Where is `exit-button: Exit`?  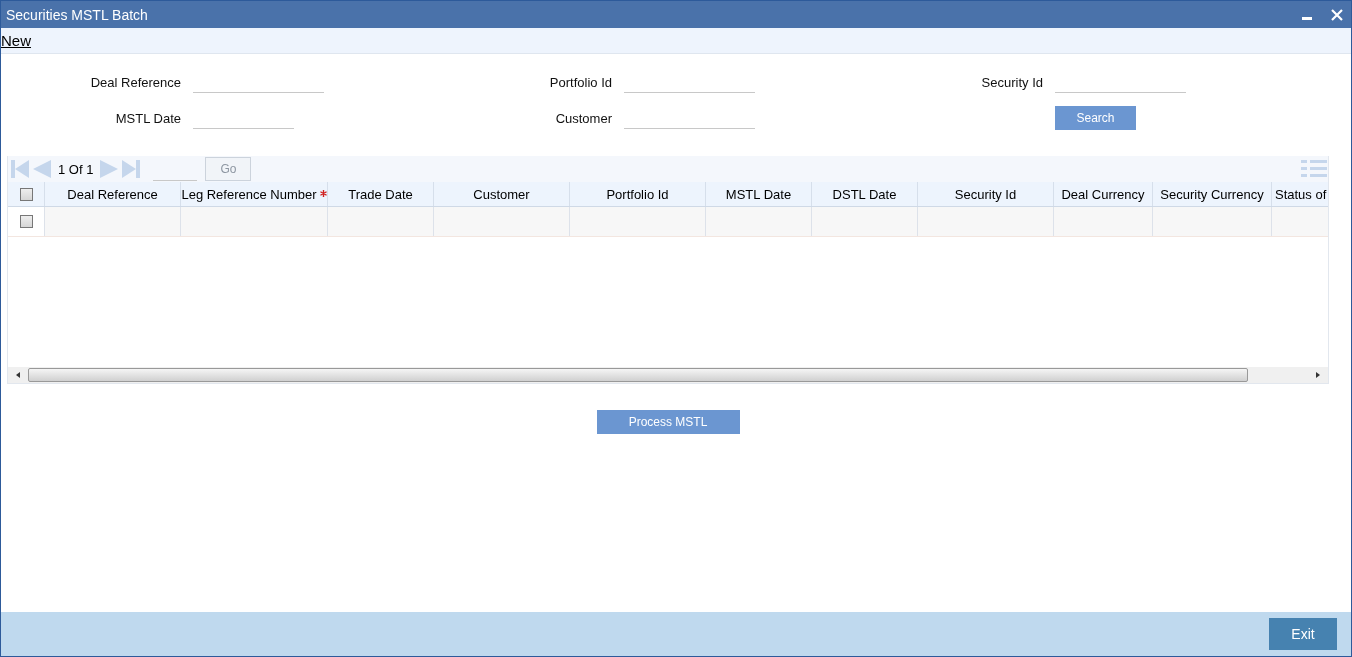
exit-button: Exit is located at coordinates (1303, 634).